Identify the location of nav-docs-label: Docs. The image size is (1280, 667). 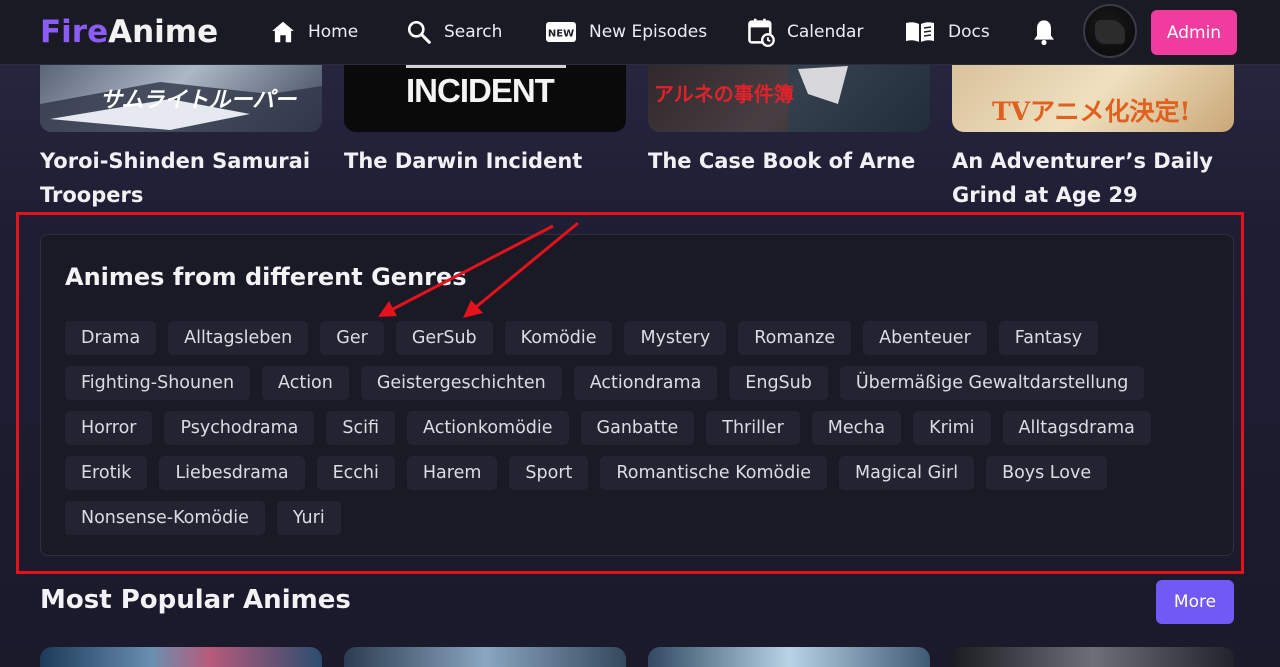
(969, 32).